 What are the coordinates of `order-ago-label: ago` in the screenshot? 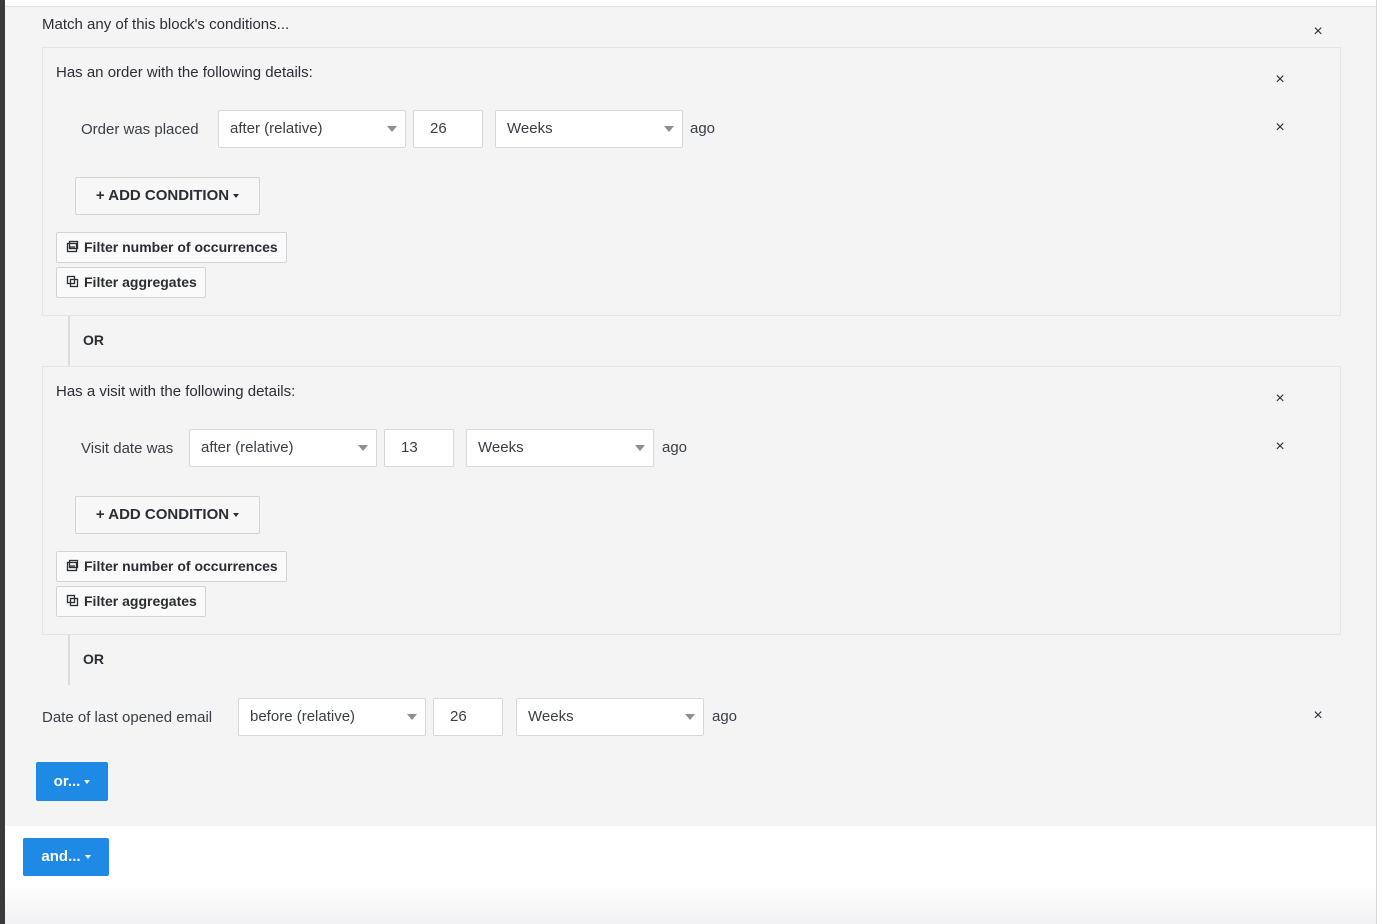 It's located at (703, 128).